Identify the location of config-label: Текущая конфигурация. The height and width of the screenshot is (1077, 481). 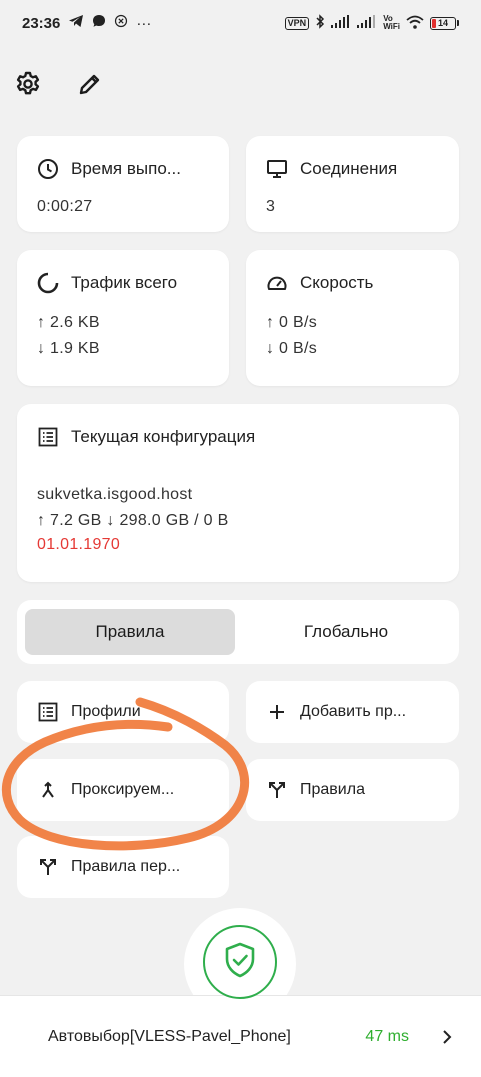
(163, 436).